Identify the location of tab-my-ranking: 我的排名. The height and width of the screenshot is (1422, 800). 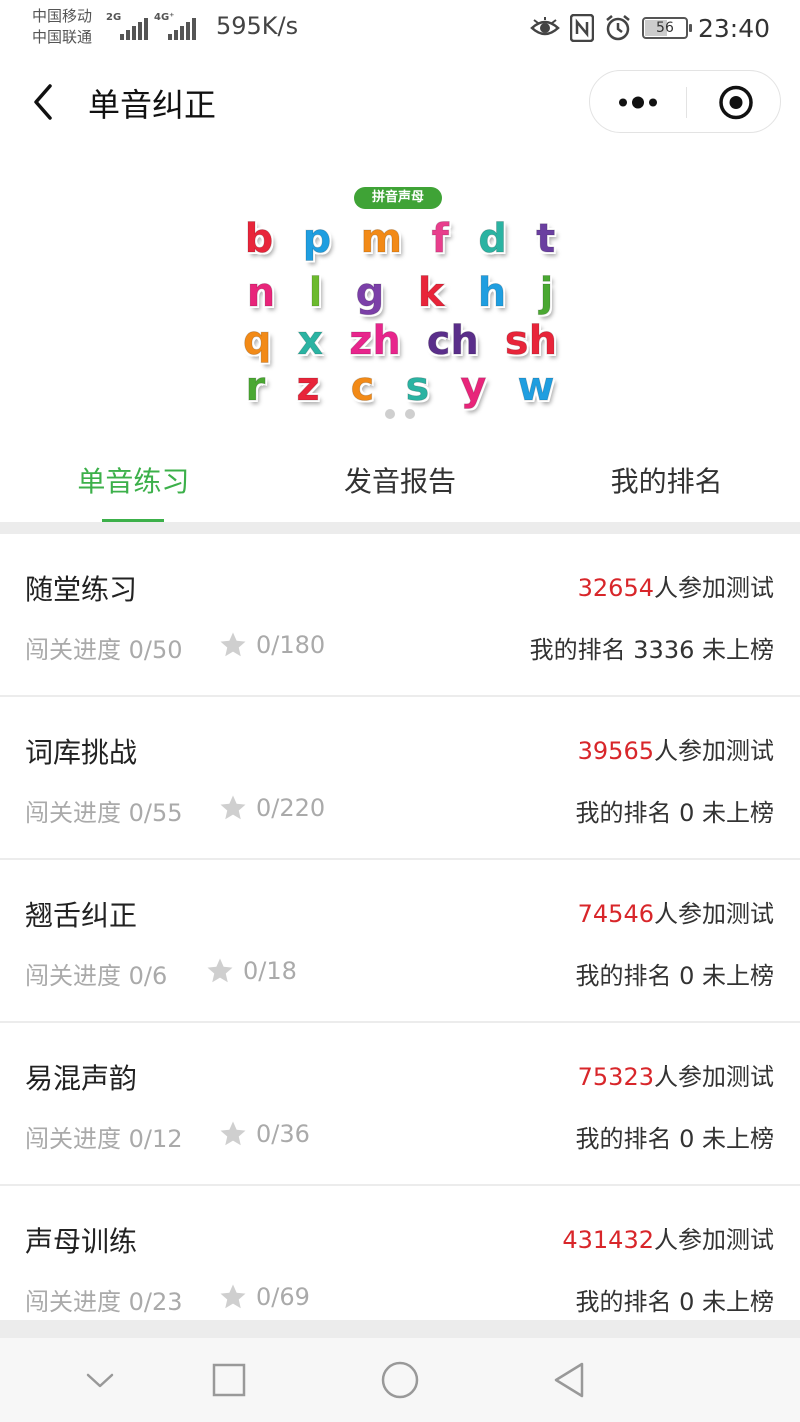
(666, 481).